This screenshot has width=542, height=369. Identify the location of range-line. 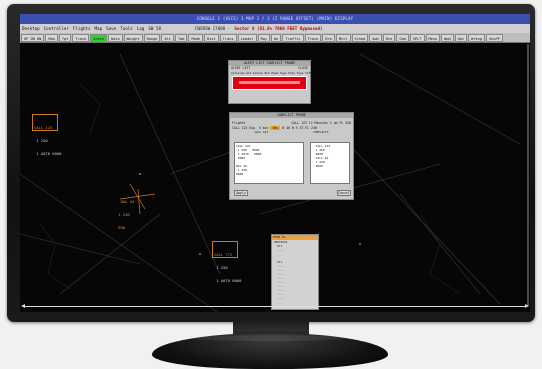
(275, 306).